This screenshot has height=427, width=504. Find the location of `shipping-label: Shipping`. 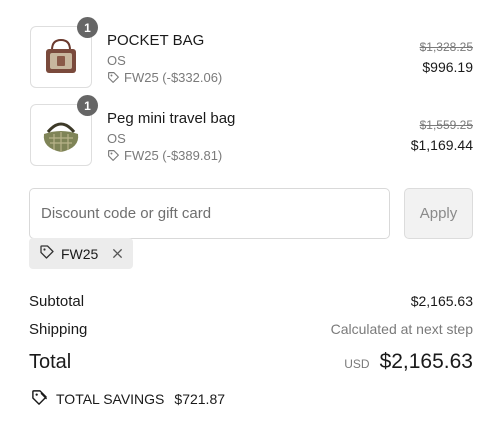

shipping-label: Shipping is located at coordinates (58, 329).